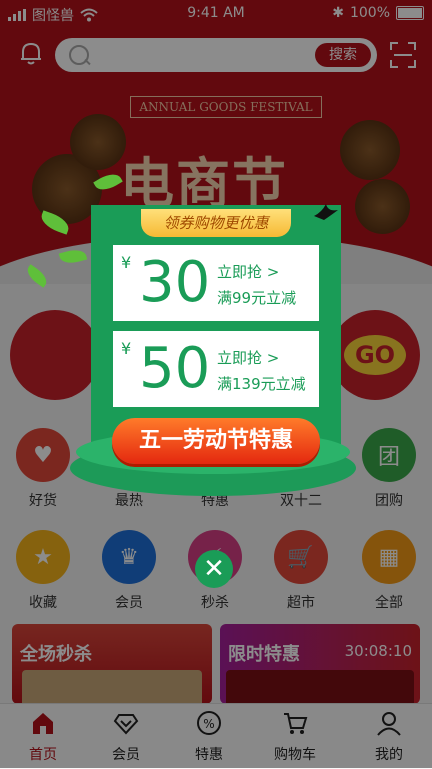 The width and height of the screenshot is (432, 769). Describe the element at coordinates (257, 298) in the screenshot. I see `coupon-condition: 满99元立减` at that location.